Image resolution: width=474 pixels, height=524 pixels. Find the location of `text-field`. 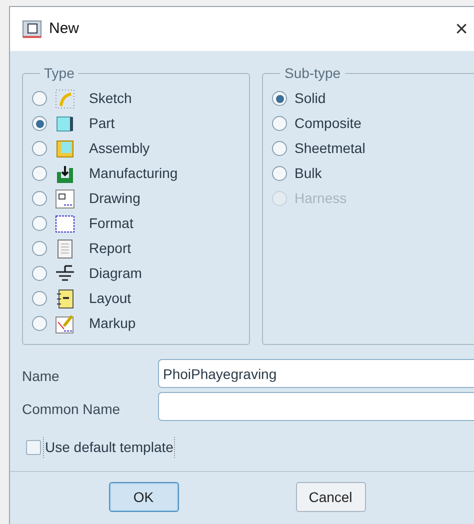

text-field is located at coordinates (316, 406).